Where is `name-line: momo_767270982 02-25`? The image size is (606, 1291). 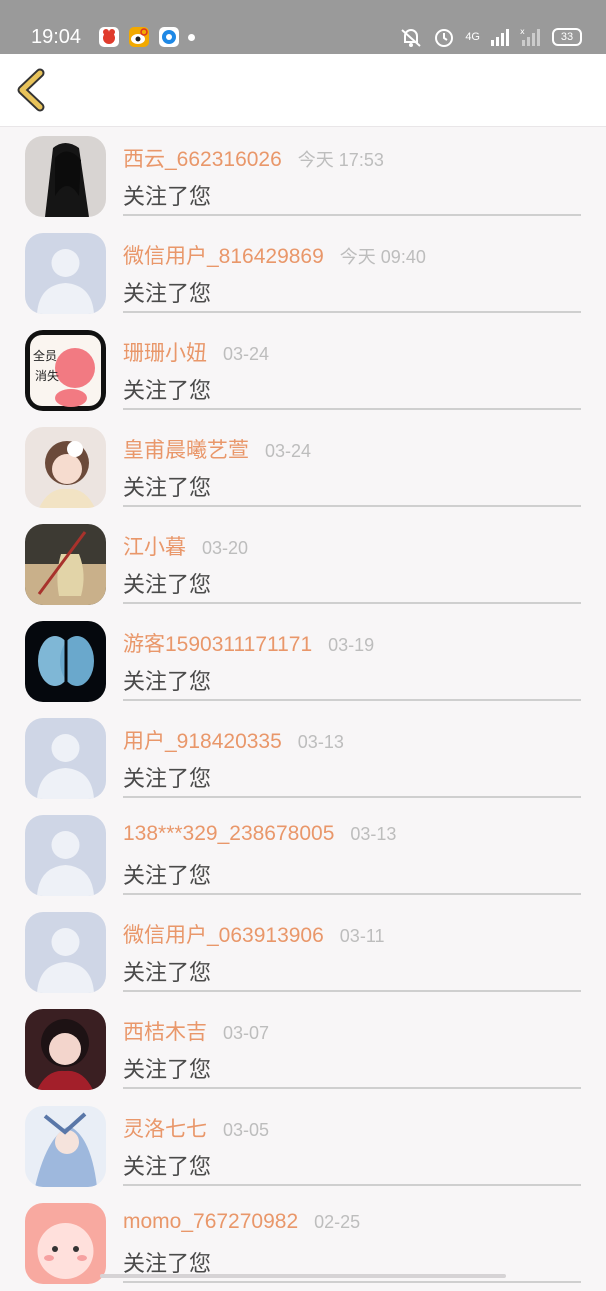
name-line: momo_767270982 02-25 is located at coordinates (241, 1222).